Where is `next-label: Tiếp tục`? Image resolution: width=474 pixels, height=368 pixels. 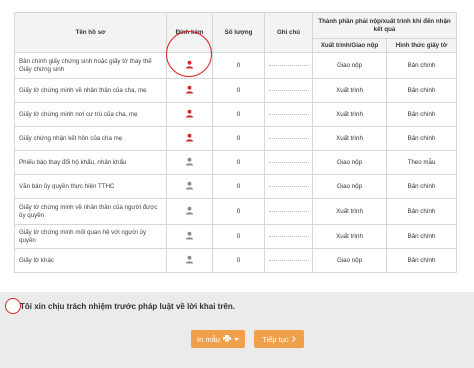 next-label: Tiếp tục is located at coordinates (275, 339).